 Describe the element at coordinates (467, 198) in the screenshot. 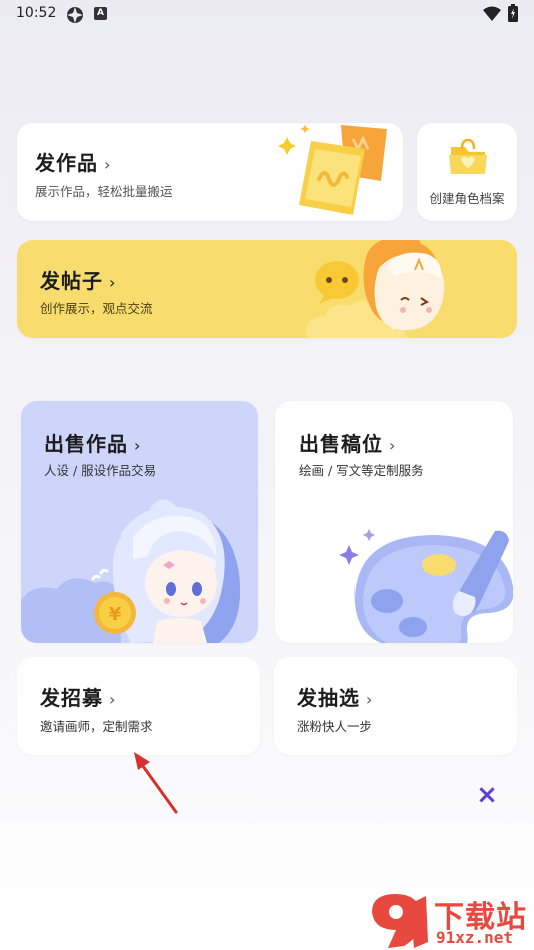

I see `create-profile-label: 创建角色档案` at that location.